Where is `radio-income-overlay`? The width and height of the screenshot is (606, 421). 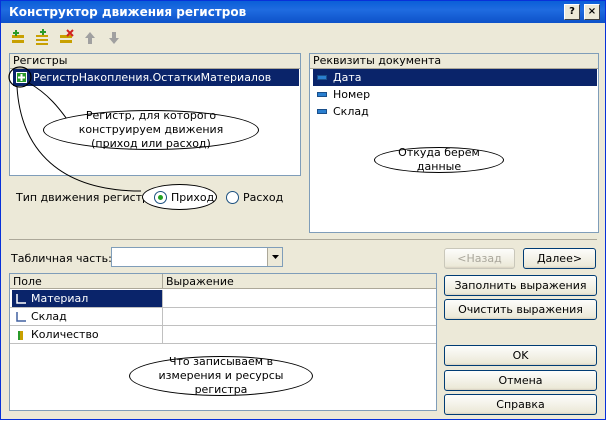 radio-income-overlay is located at coordinates (160, 197).